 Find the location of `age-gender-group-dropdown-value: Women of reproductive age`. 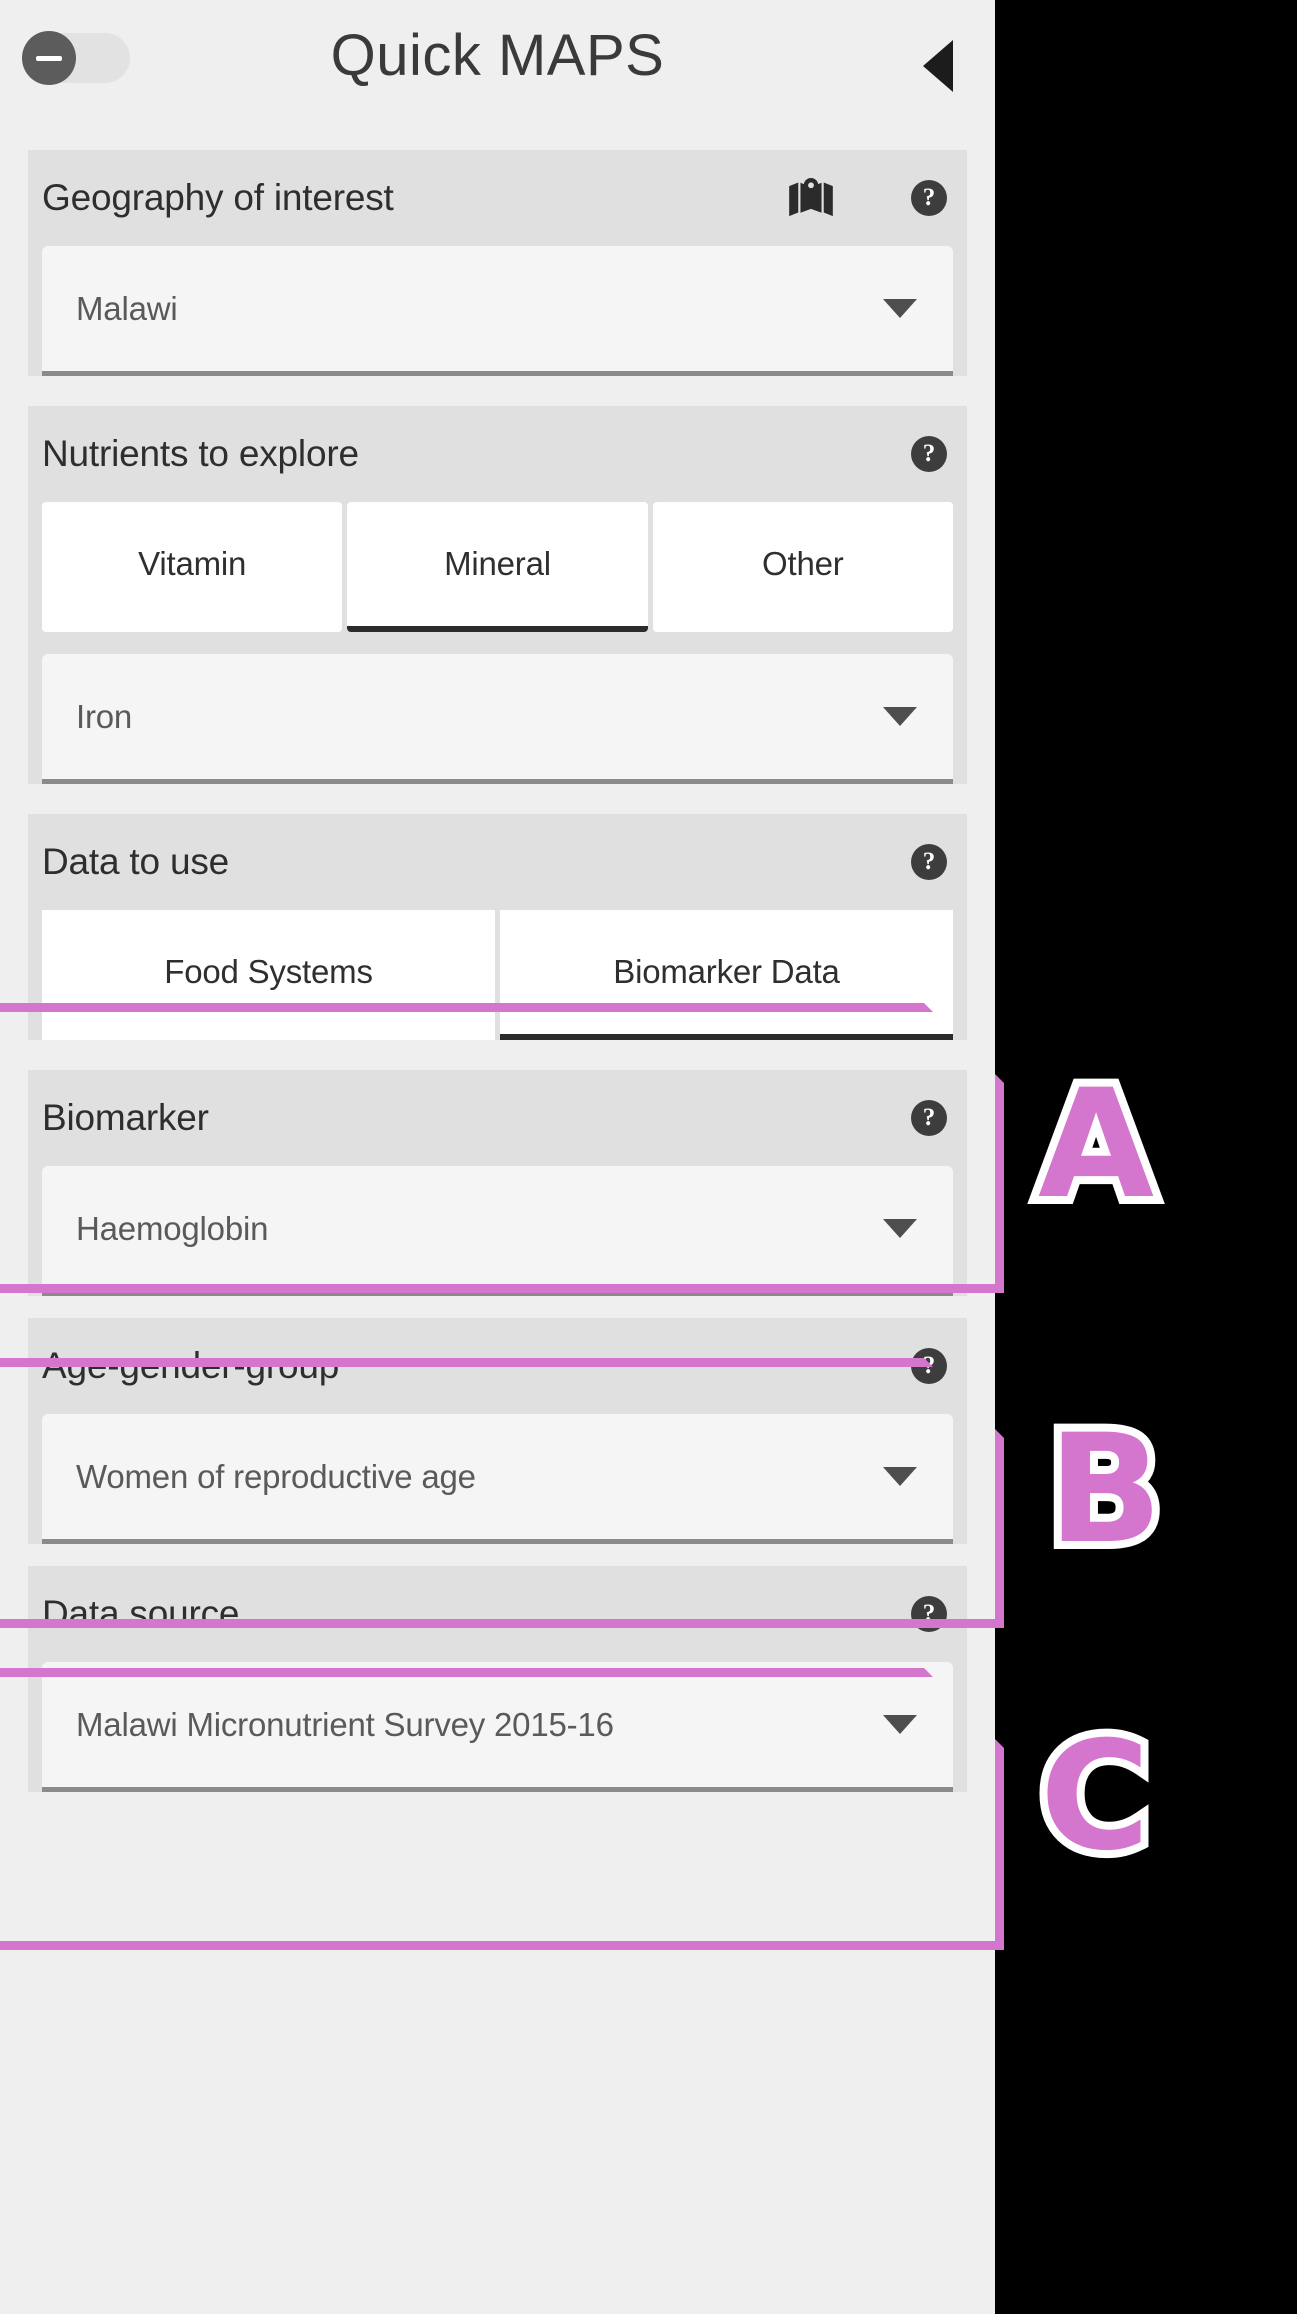

age-gender-group-dropdown-value: Women of reproductive age is located at coordinates (276, 1476).